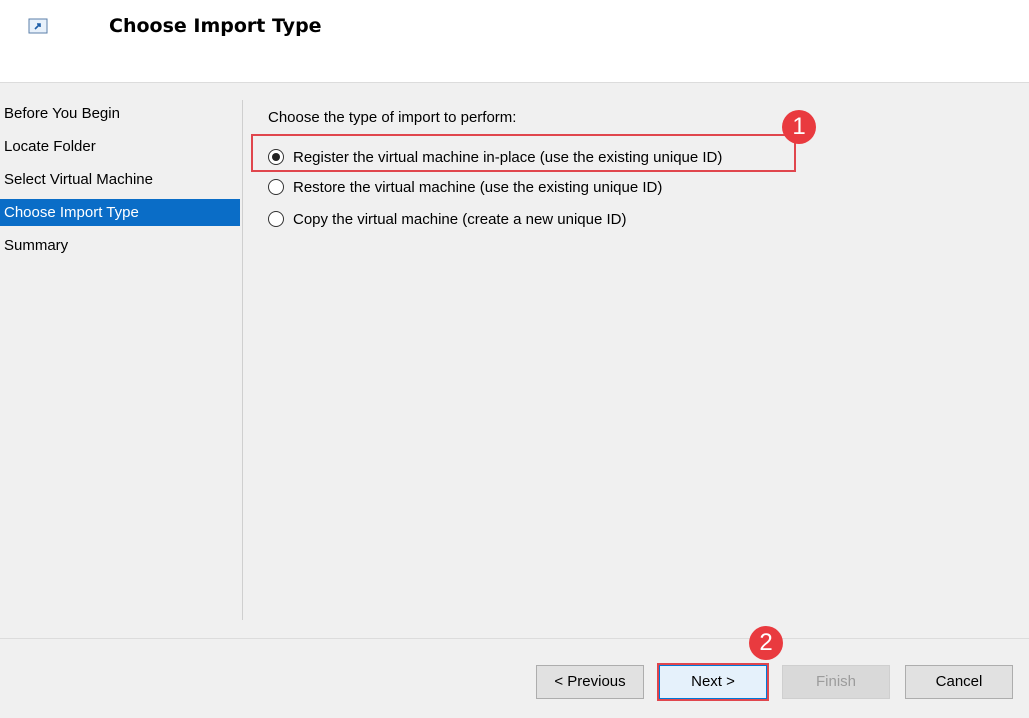 The width and height of the screenshot is (1029, 718). Describe the element at coordinates (38, 26) in the screenshot. I see `import-wizard-icon` at that location.